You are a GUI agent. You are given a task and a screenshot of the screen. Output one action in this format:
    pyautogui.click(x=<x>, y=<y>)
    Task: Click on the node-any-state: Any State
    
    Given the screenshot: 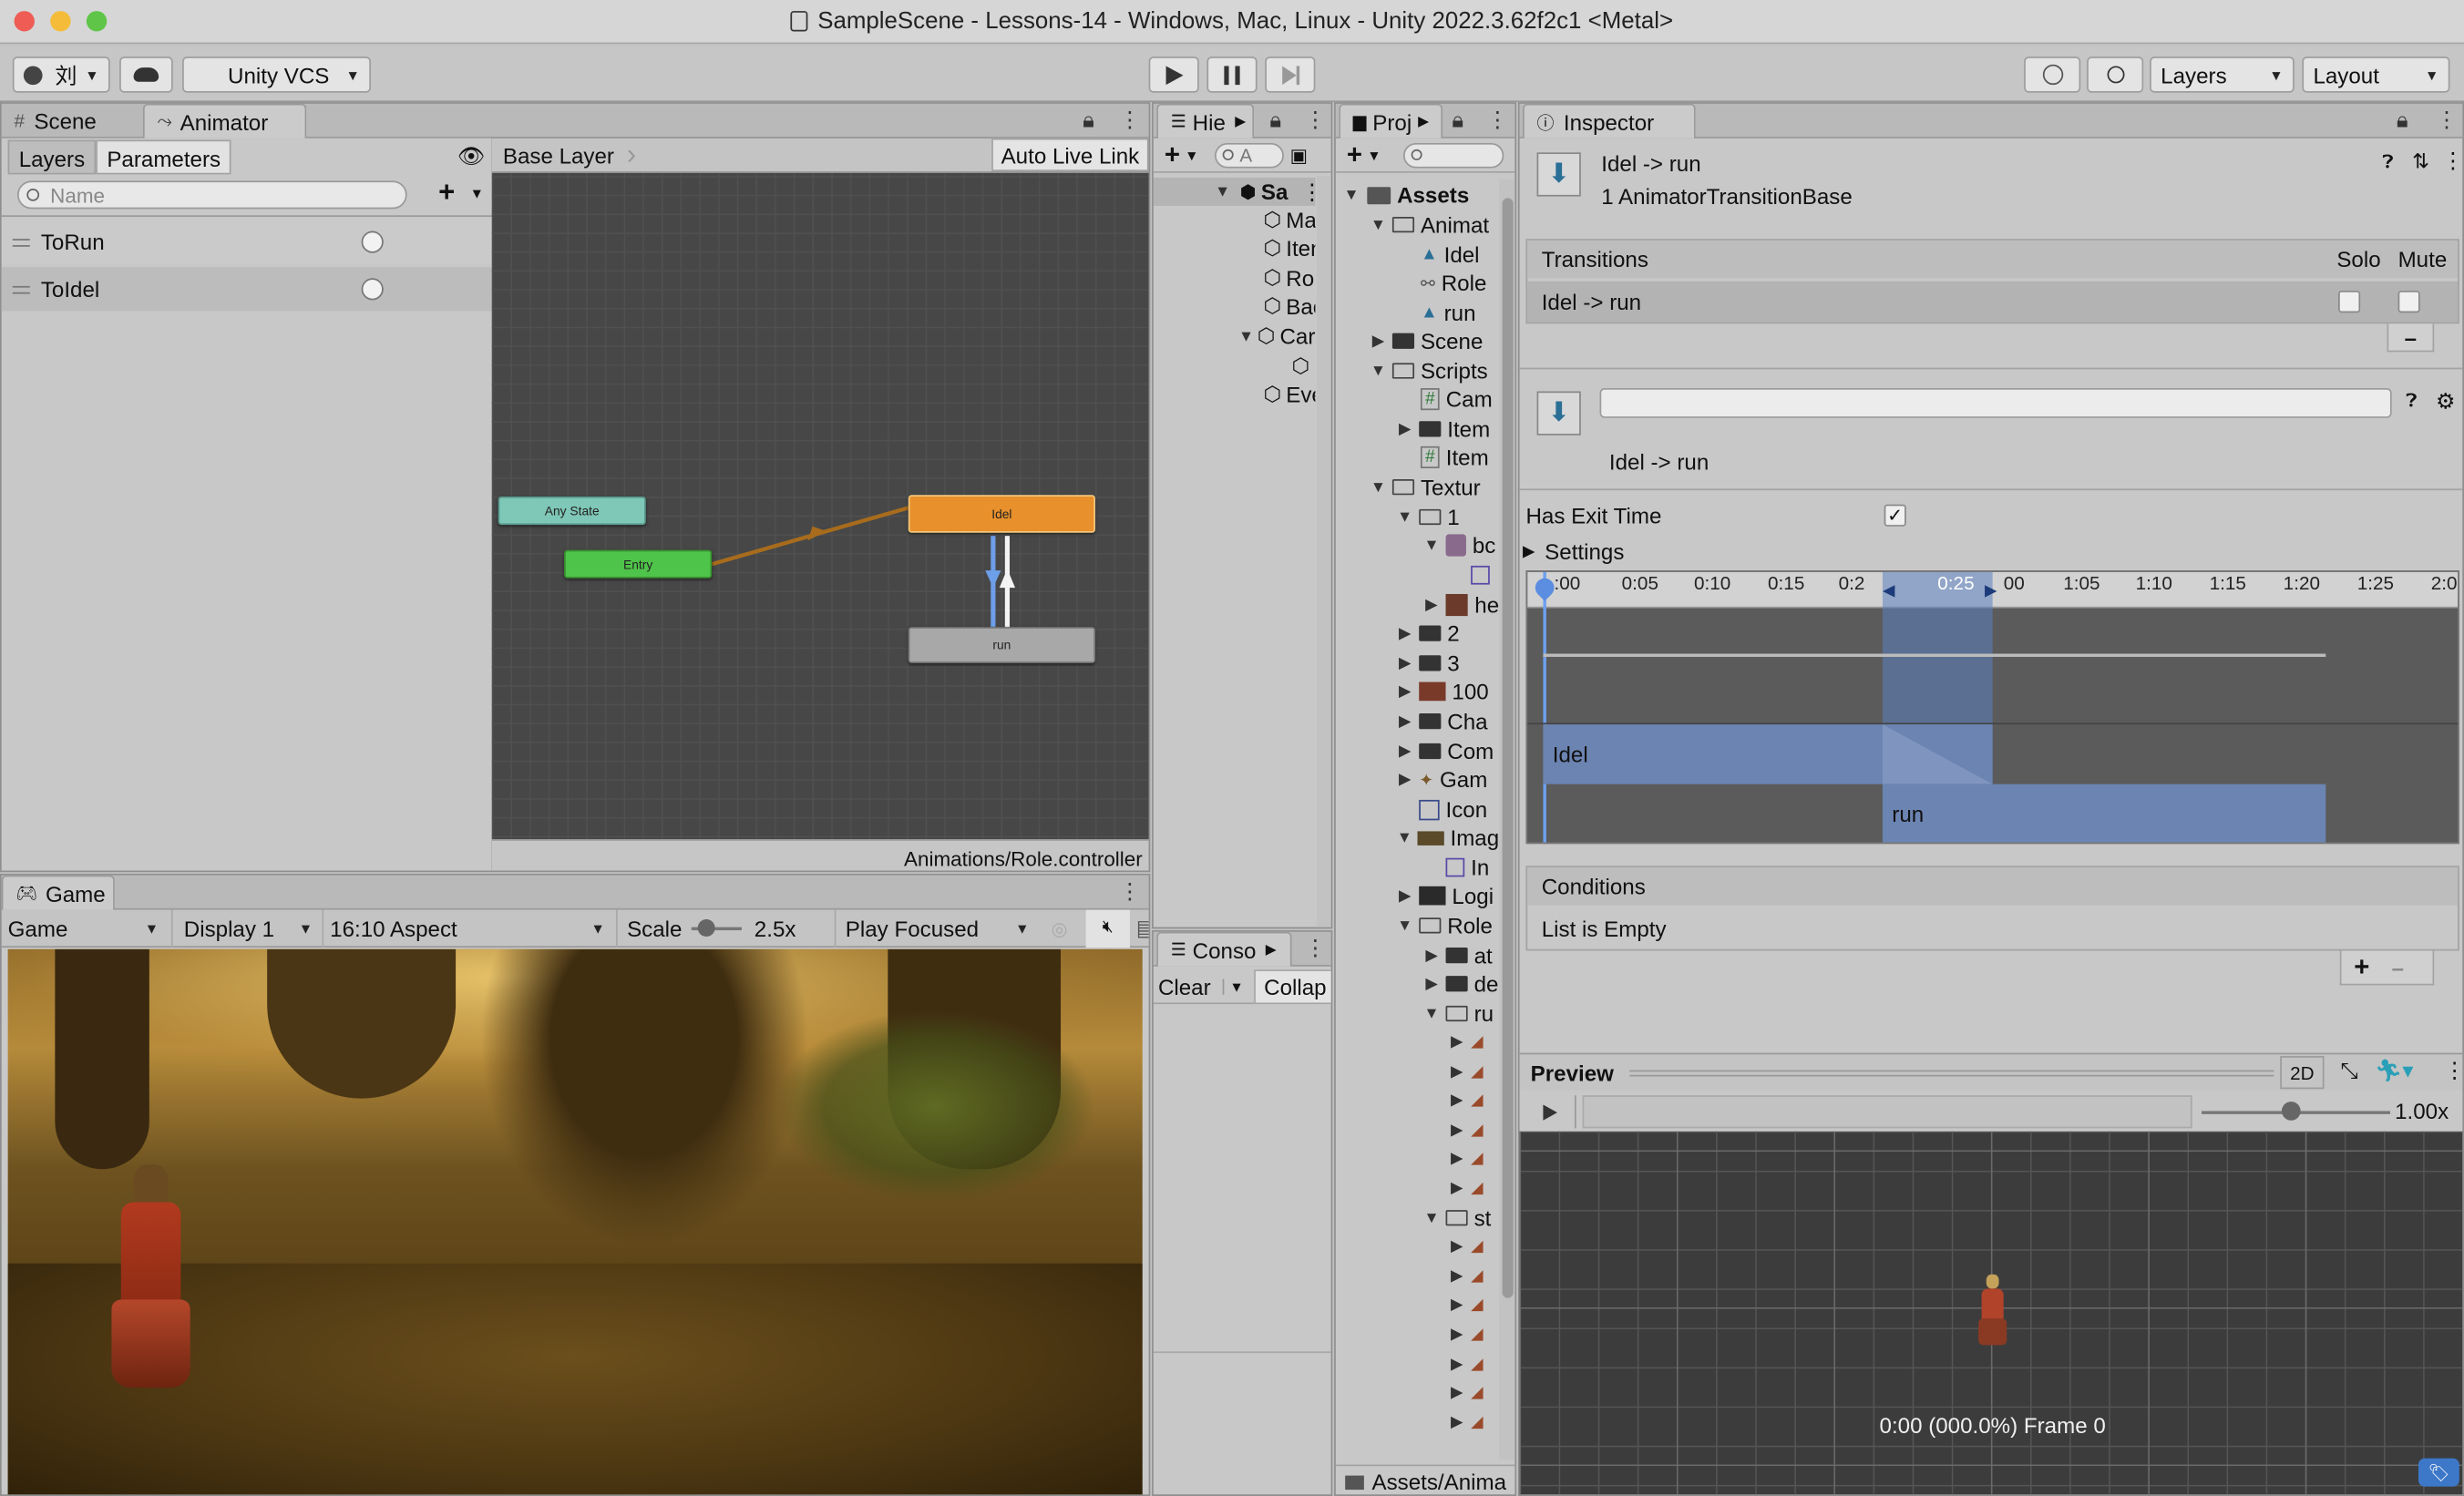 What is the action you would take?
    pyautogui.click(x=572, y=512)
    